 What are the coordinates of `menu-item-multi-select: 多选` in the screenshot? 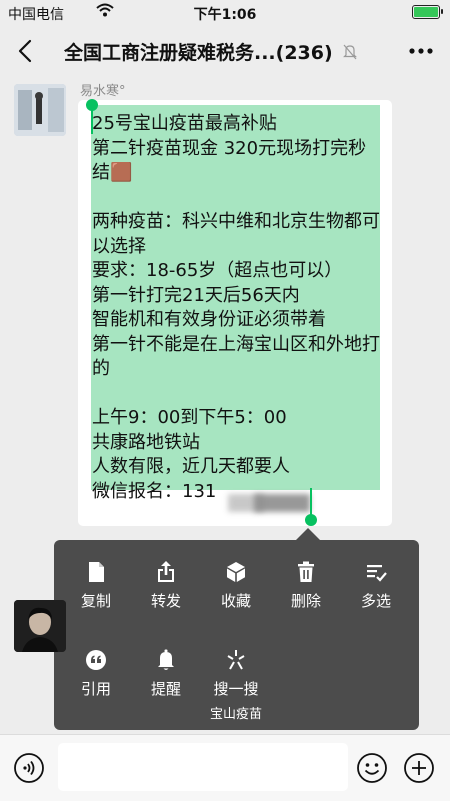 It's located at (376, 585).